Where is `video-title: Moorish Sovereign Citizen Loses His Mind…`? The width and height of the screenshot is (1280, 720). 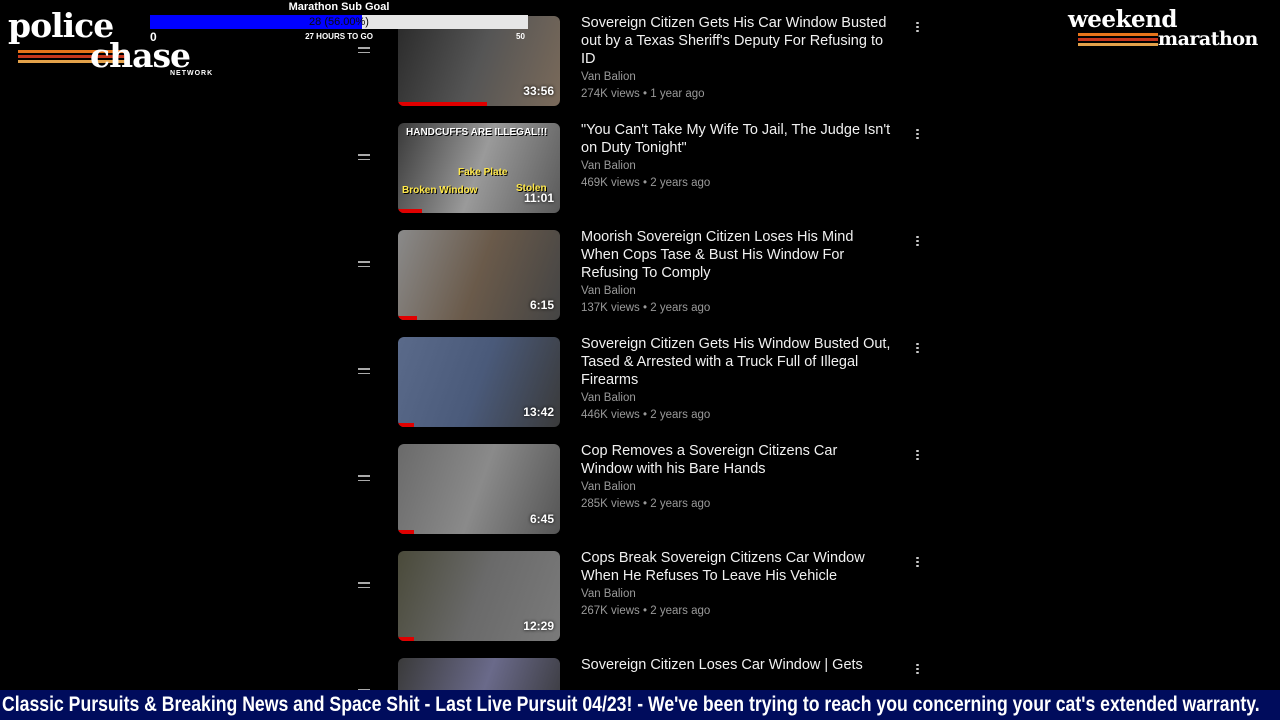
video-title: Moorish Sovereign Citizen Loses His Mind… is located at coordinates (736, 255).